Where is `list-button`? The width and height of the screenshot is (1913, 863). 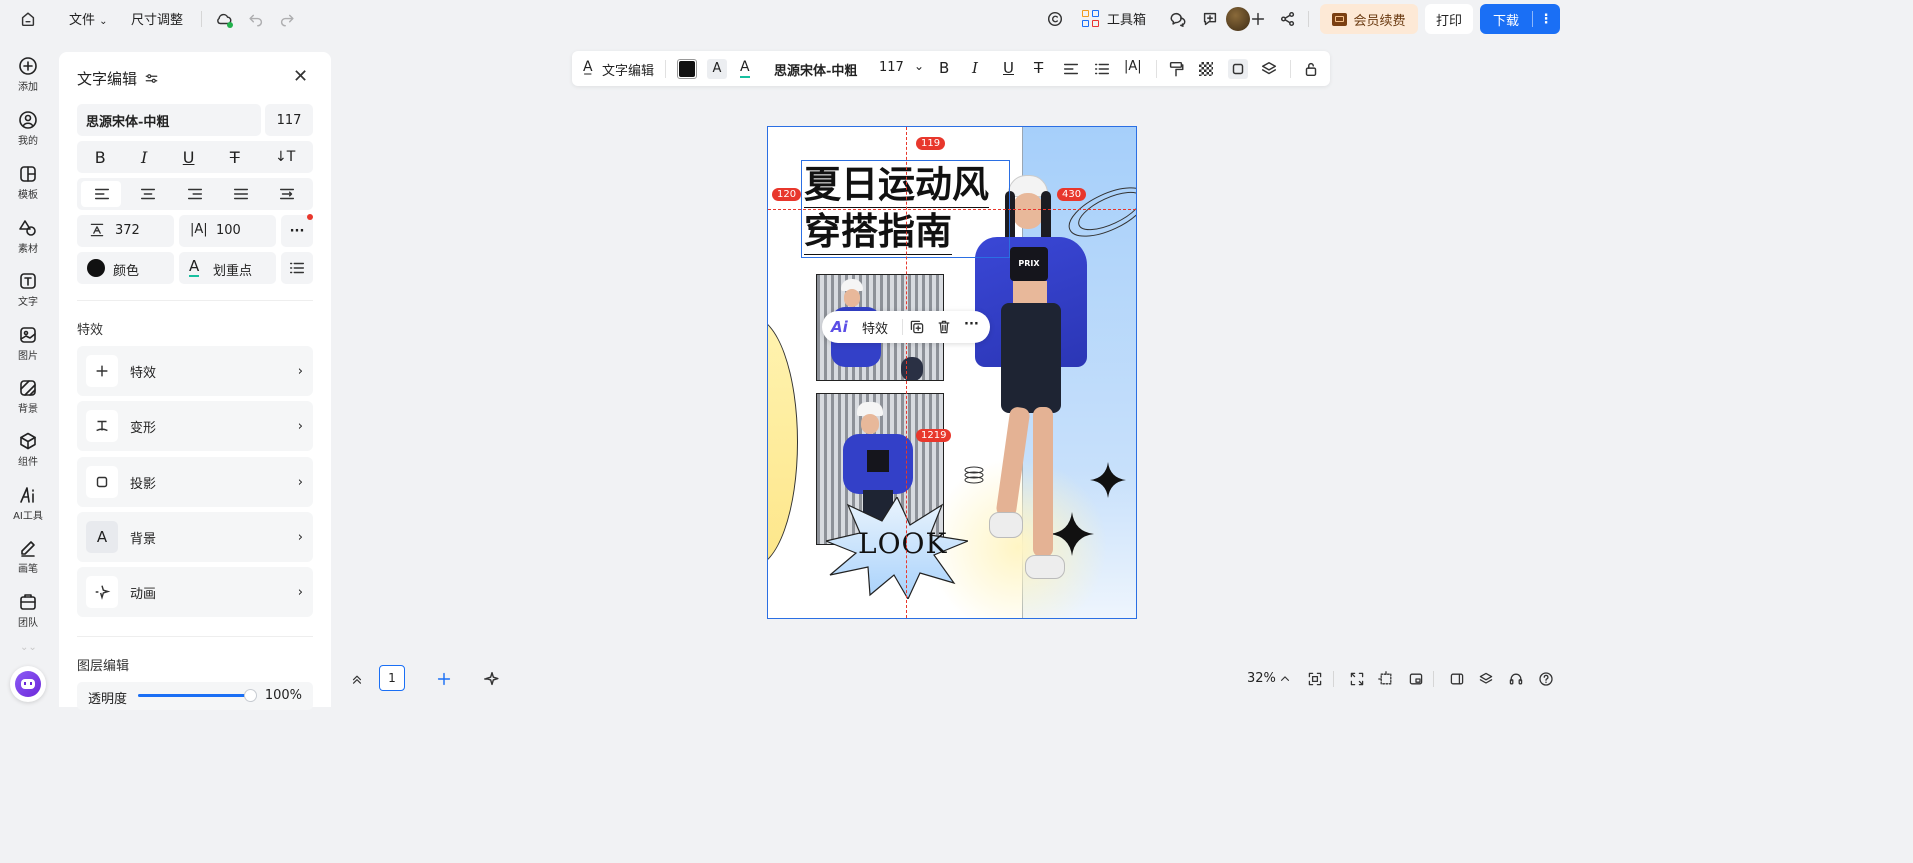
list-button is located at coordinates (297, 268).